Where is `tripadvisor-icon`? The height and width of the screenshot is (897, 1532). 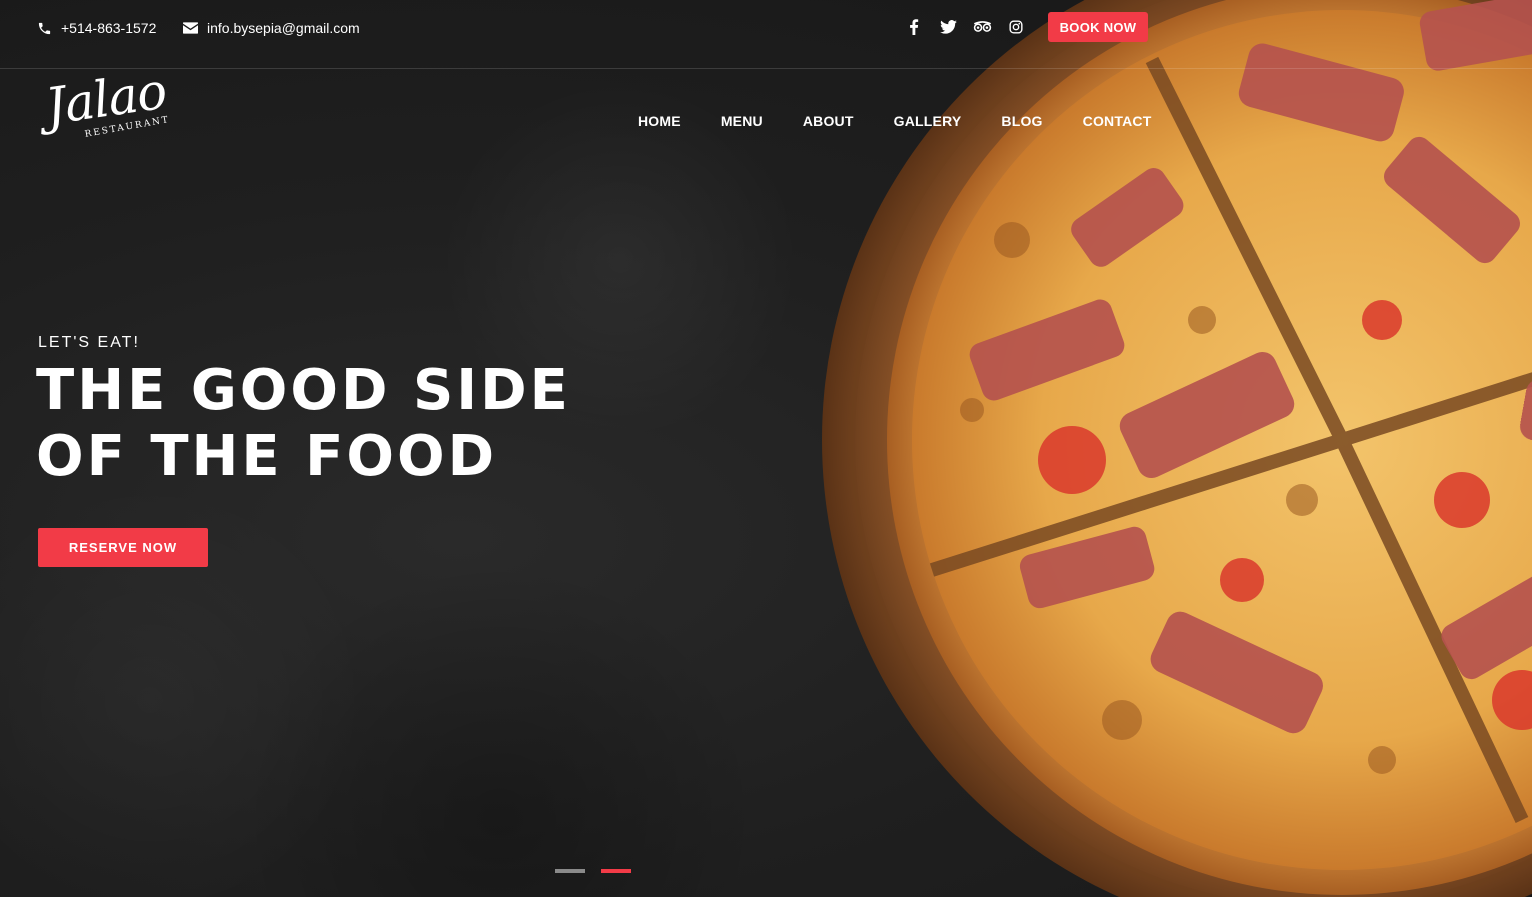
tripadvisor-icon is located at coordinates (982, 27).